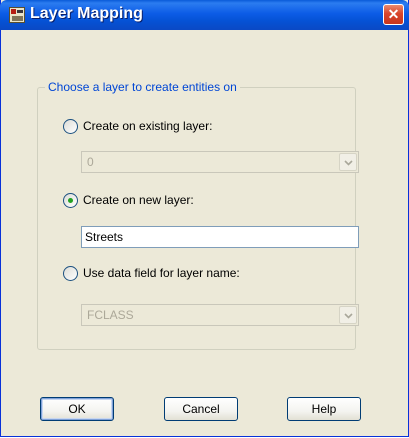 The width and height of the screenshot is (409, 438). Describe the element at coordinates (17, 15) in the screenshot. I see `app-icon` at that location.